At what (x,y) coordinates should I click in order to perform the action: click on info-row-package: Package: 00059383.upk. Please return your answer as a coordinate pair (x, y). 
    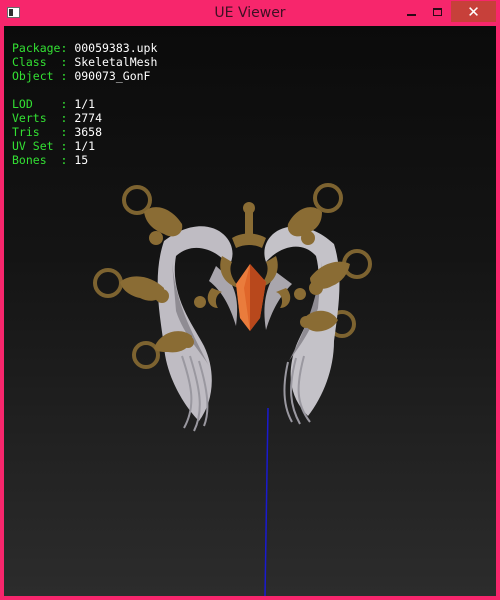
    Looking at the image, I should click on (84, 48).